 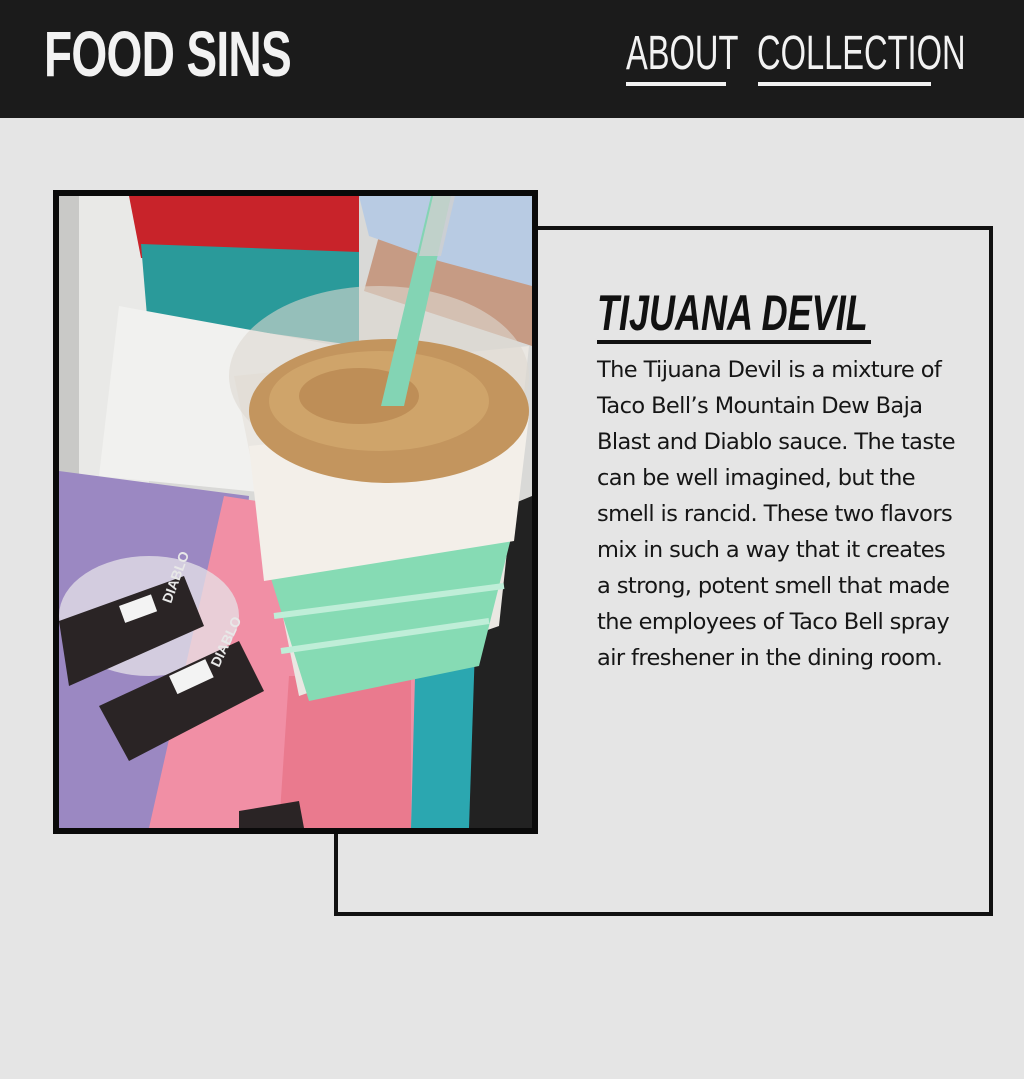 What do you see at coordinates (69, 341) in the screenshot?
I see `photo-wall-edge` at bounding box center [69, 341].